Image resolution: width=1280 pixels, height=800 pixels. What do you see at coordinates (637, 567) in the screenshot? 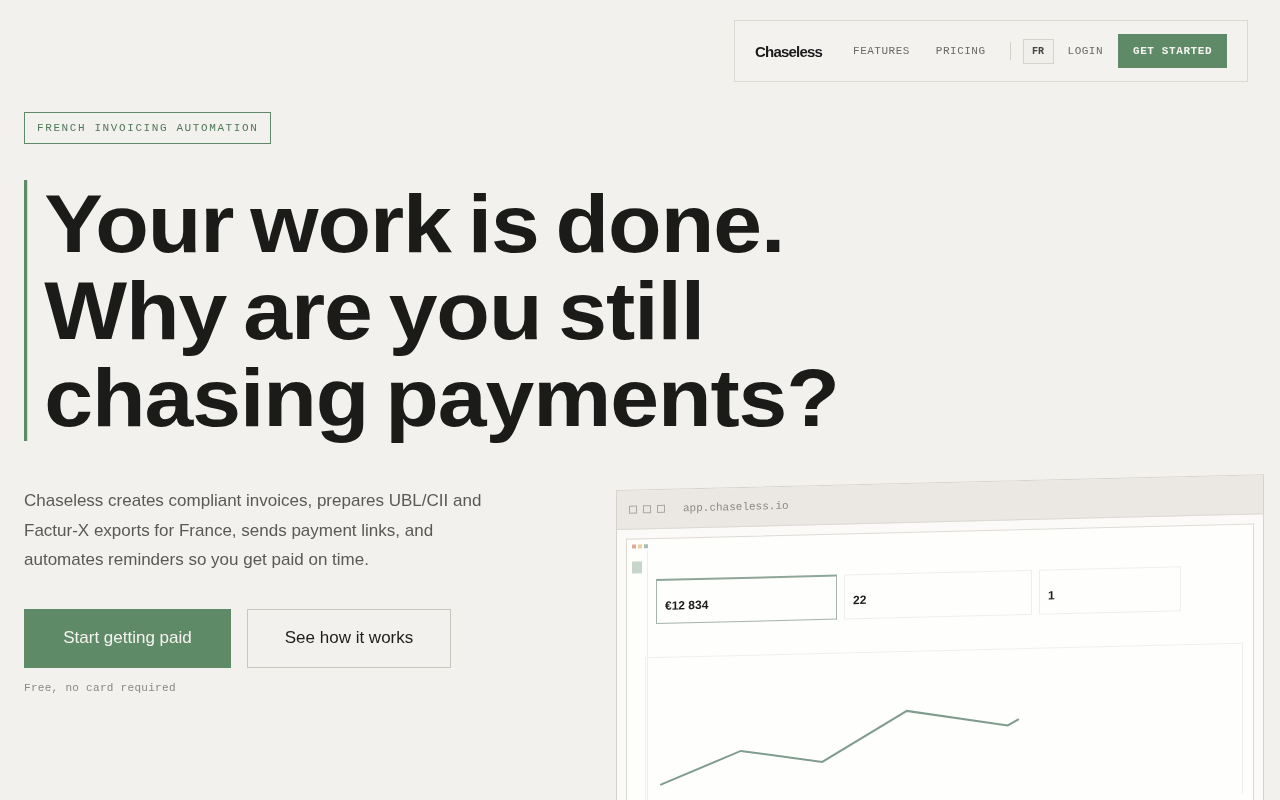
I see `logo-tile-icon` at bounding box center [637, 567].